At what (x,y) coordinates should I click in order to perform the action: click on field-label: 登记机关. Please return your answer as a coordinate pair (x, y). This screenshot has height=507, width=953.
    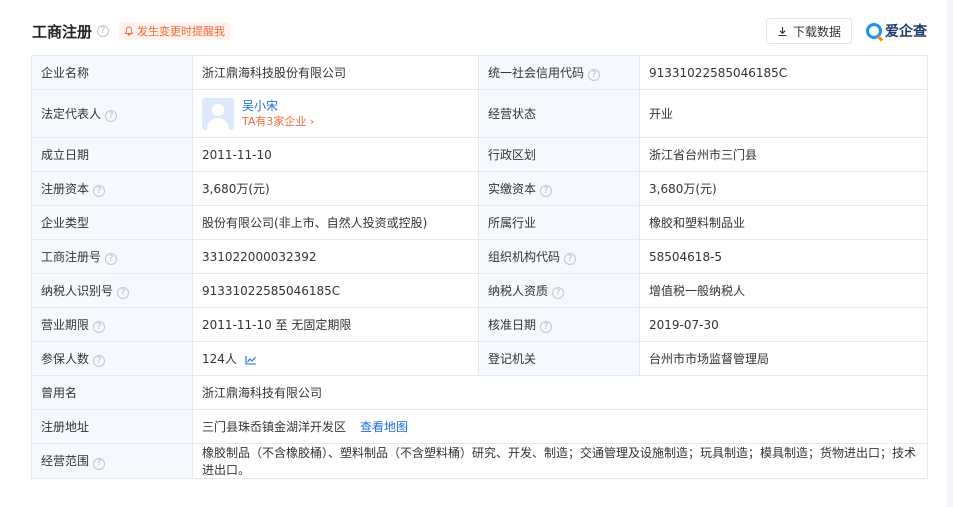
    Looking at the image, I should click on (559, 358).